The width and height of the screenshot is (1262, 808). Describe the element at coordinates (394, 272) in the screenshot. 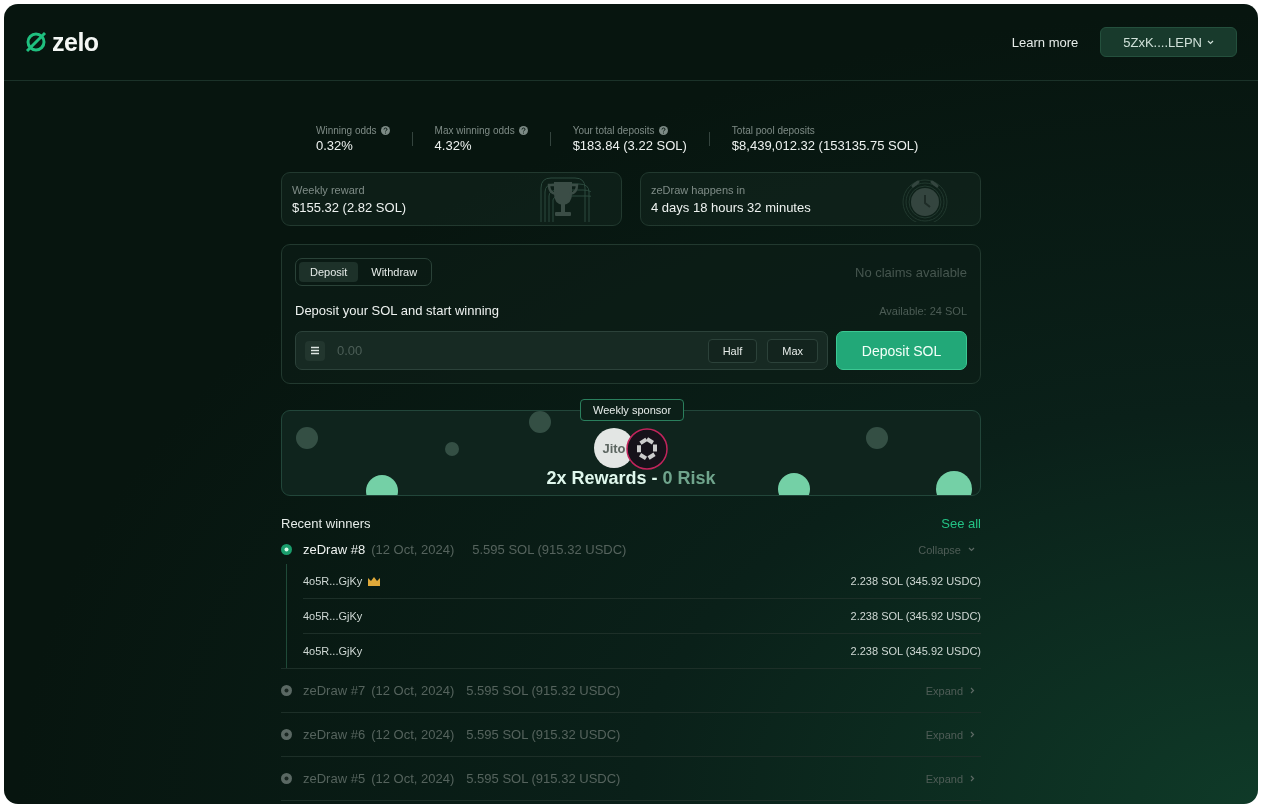

I see `tab: Withdraw` at that location.